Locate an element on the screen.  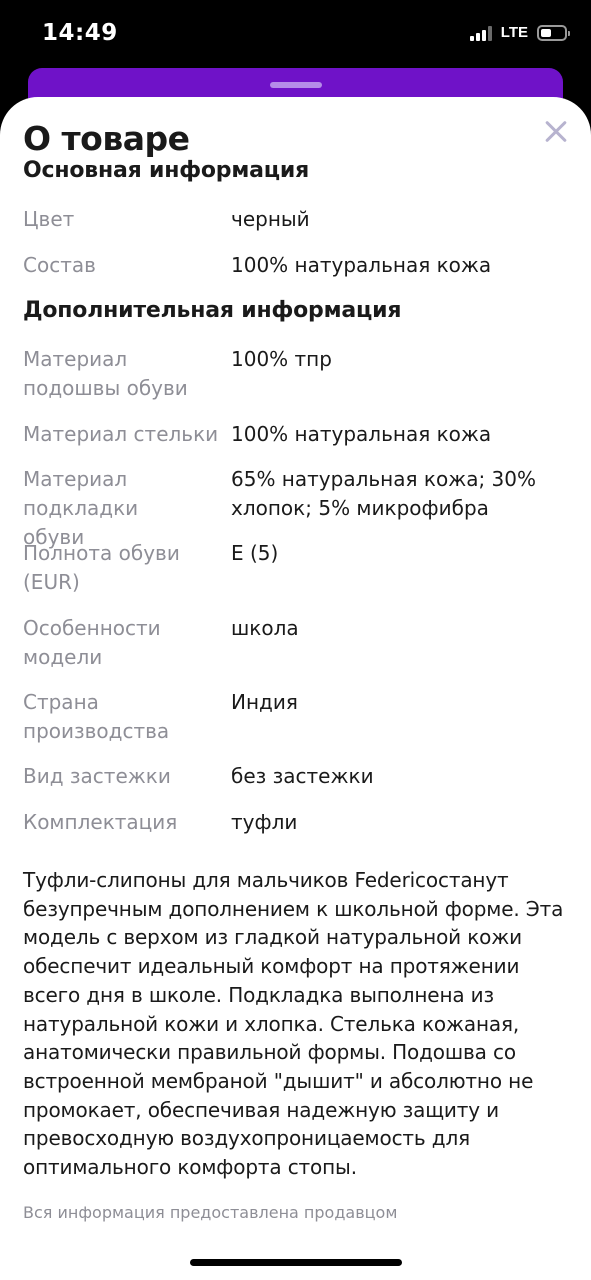
battery-icon is located at coordinates (553, 32).